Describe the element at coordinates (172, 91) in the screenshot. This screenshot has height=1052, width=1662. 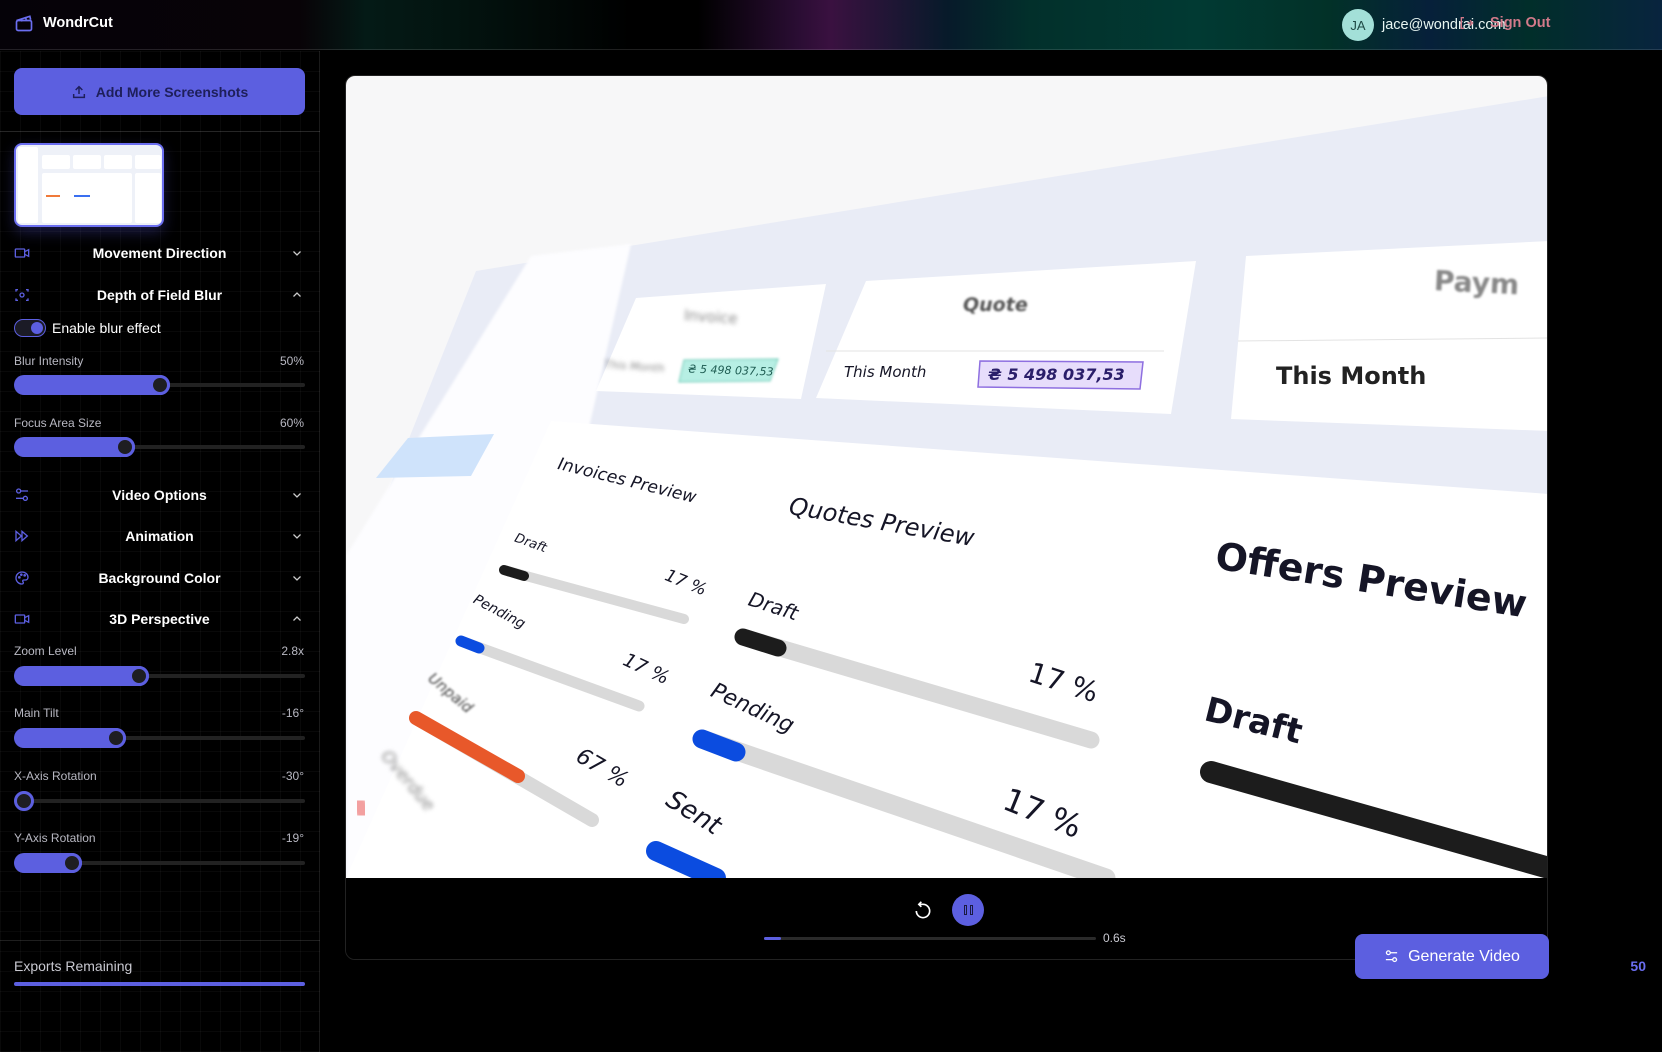
I see `add-screenshots-label: Add More Screenshots` at that location.